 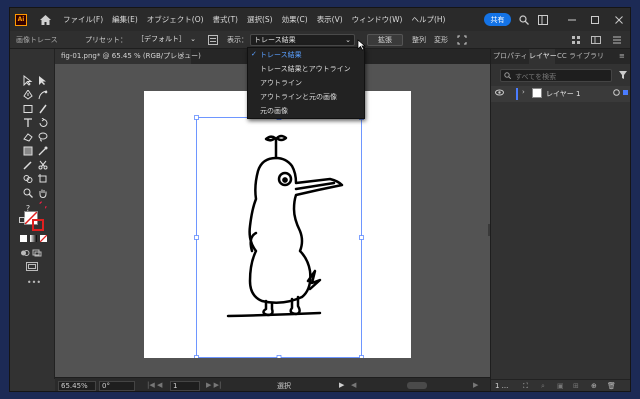 I want to click on gradient-mode-icon, so click(x=33, y=238).